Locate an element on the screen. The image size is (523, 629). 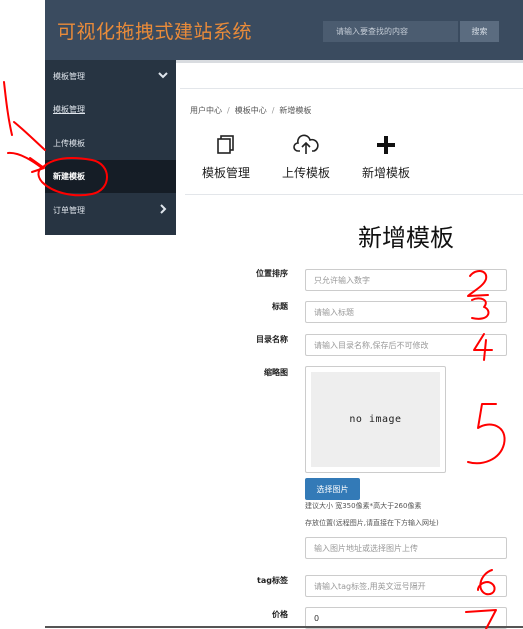
search-input is located at coordinates (390, 31).